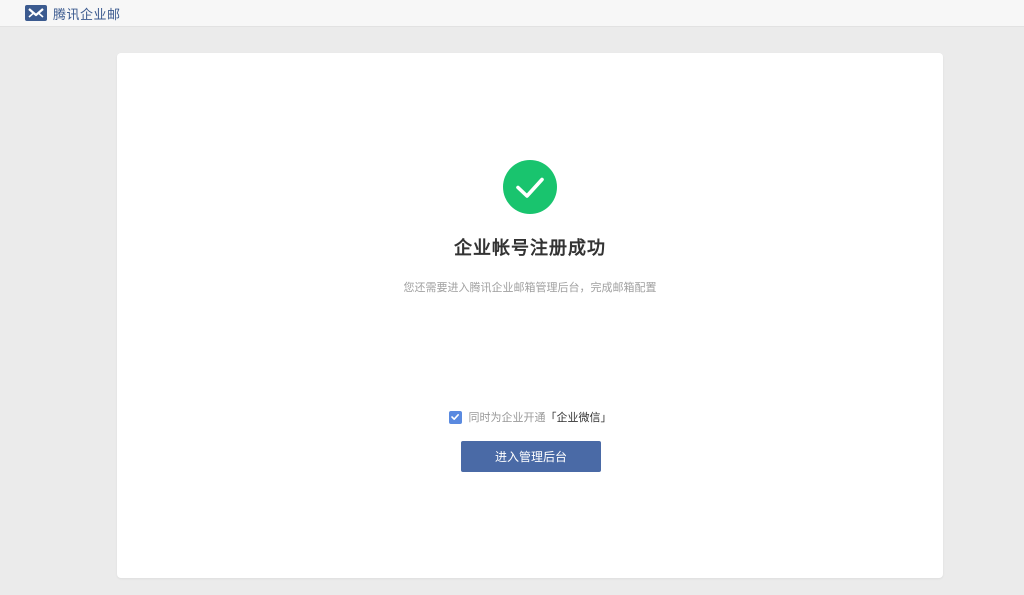 The image size is (1024, 595). Describe the element at coordinates (507, 417) in the screenshot. I see `wework-label-prefix: 同时为企业开通` at that location.